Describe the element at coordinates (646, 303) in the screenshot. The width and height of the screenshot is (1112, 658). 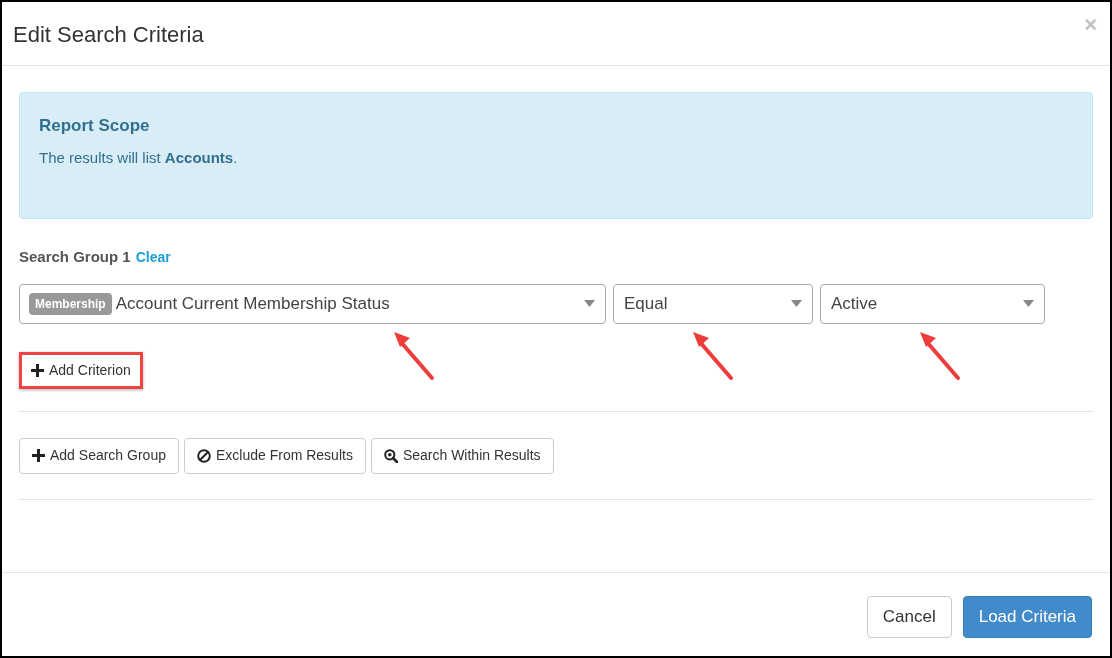
I see `select-value: Equal` at that location.